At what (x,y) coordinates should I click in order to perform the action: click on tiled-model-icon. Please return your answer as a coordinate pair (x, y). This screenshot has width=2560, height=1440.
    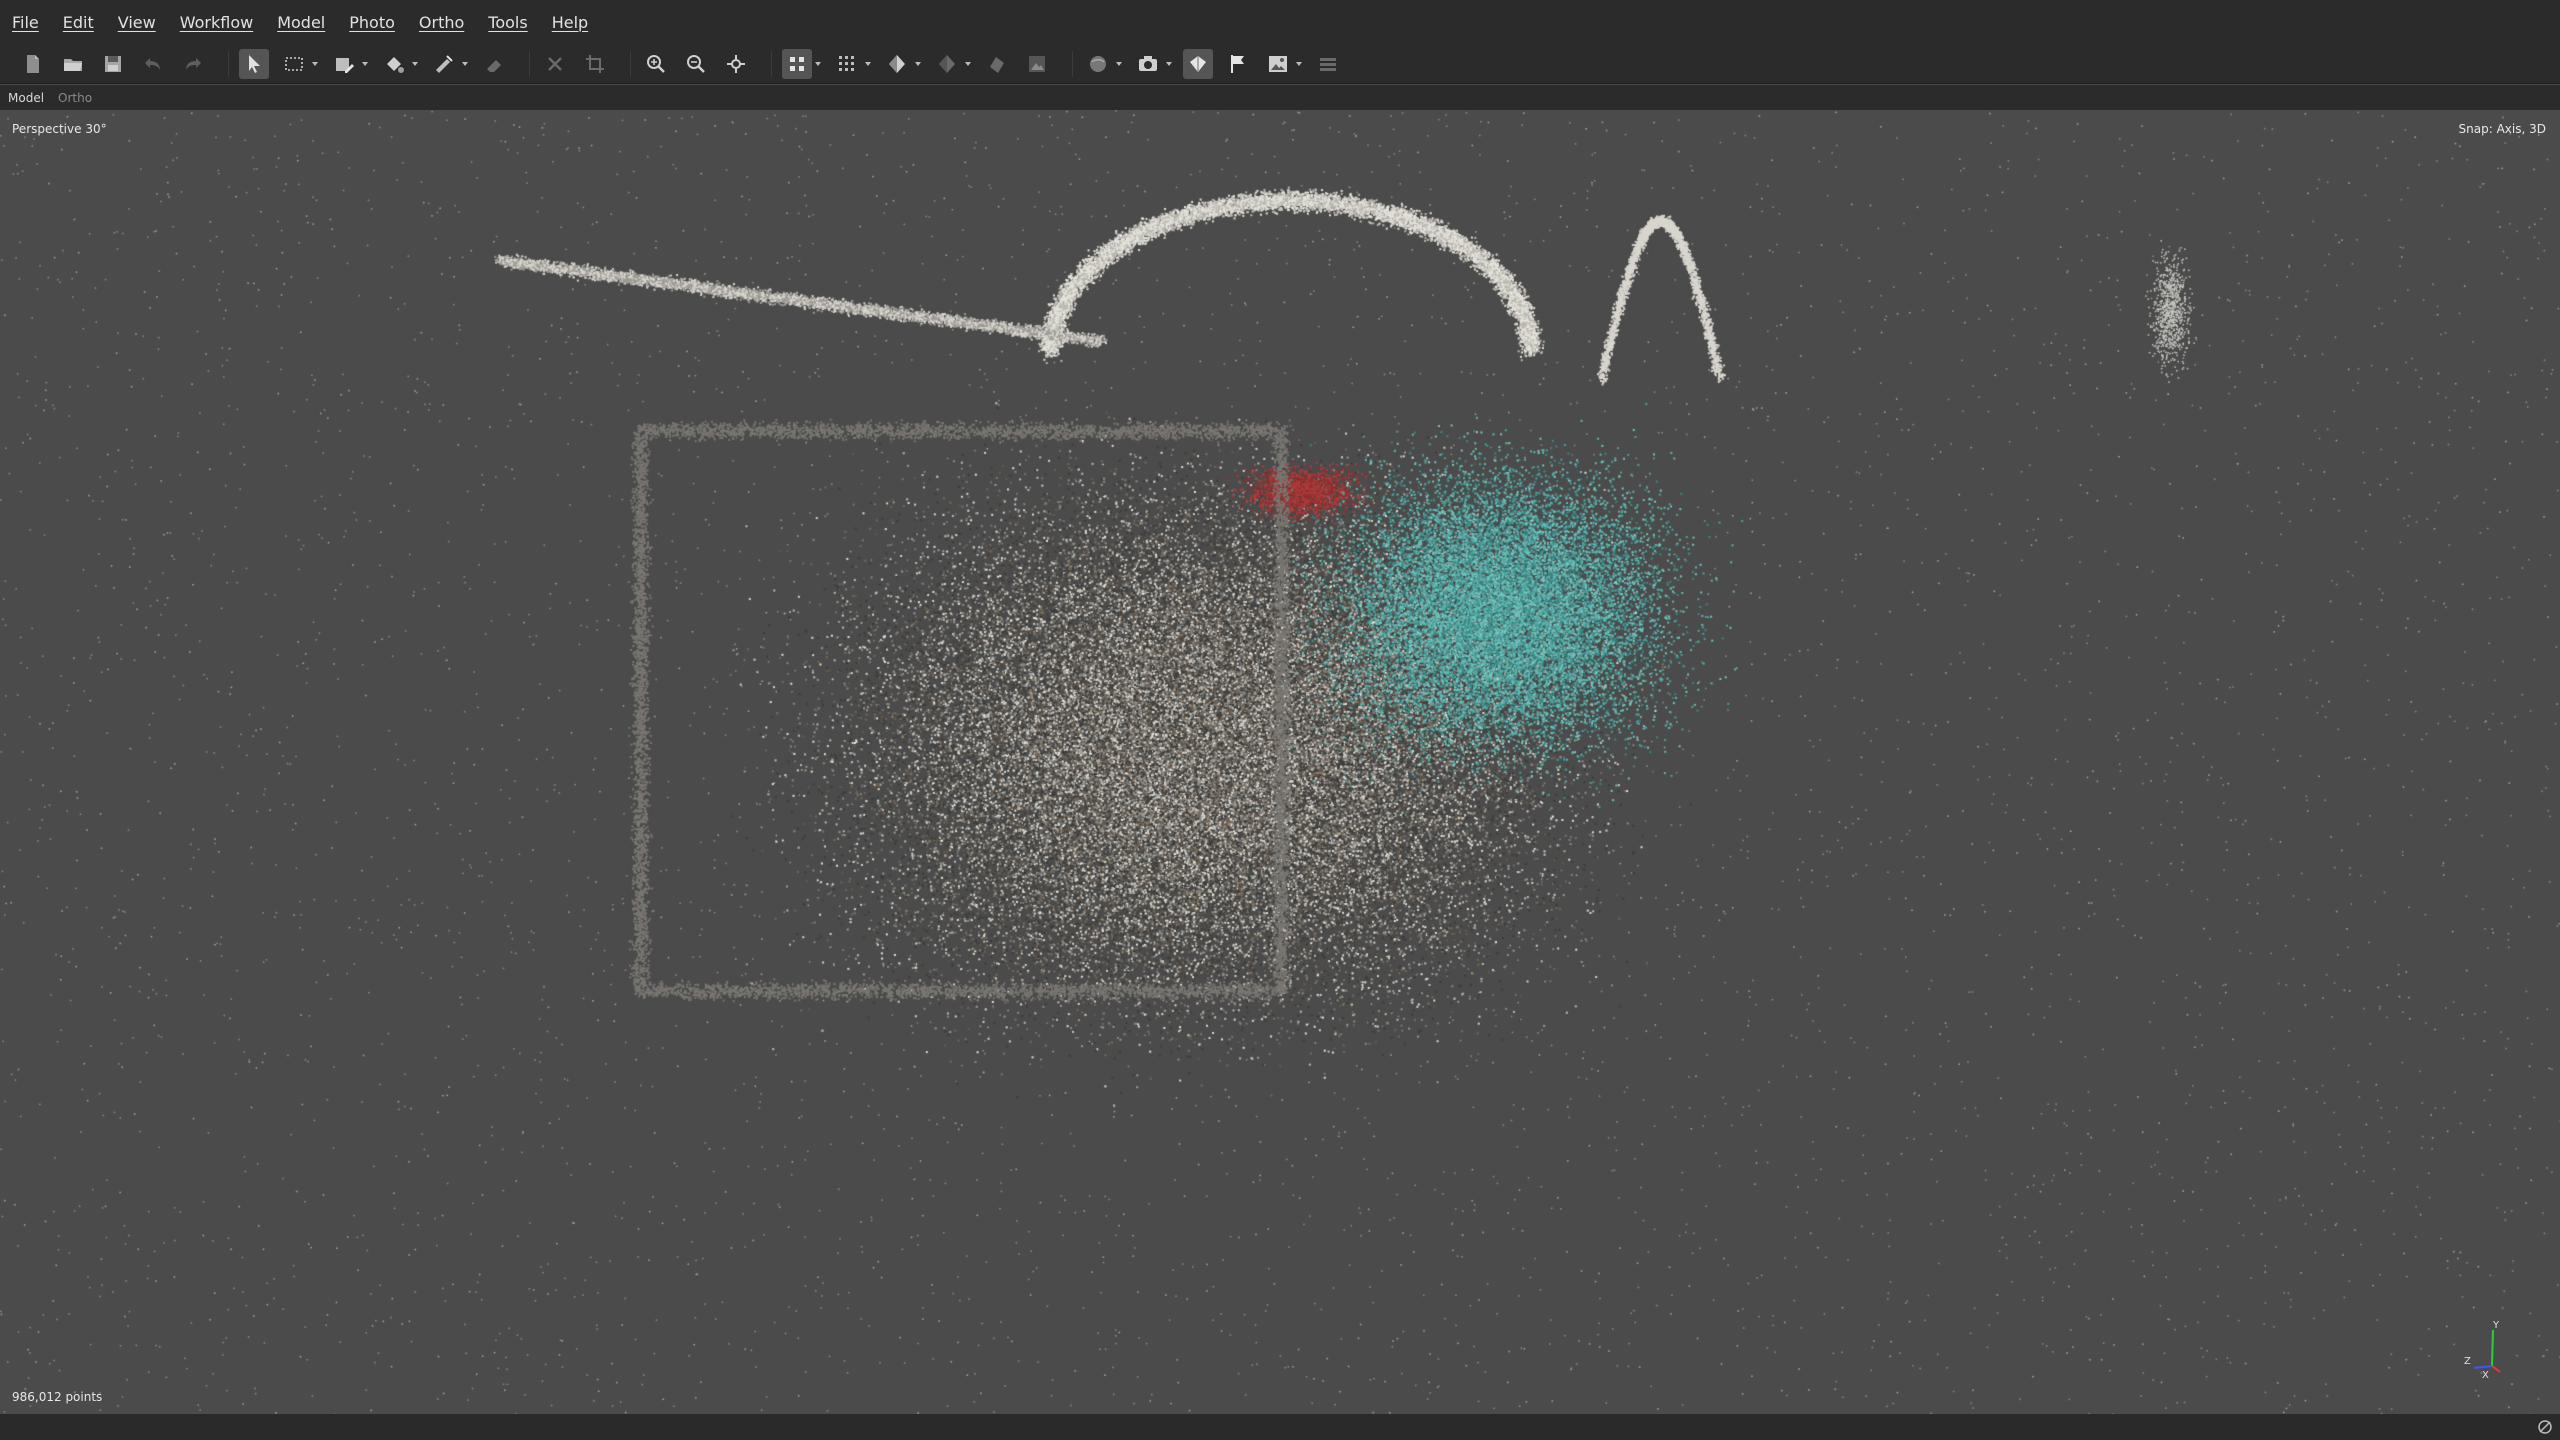
    Looking at the image, I should click on (997, 64).